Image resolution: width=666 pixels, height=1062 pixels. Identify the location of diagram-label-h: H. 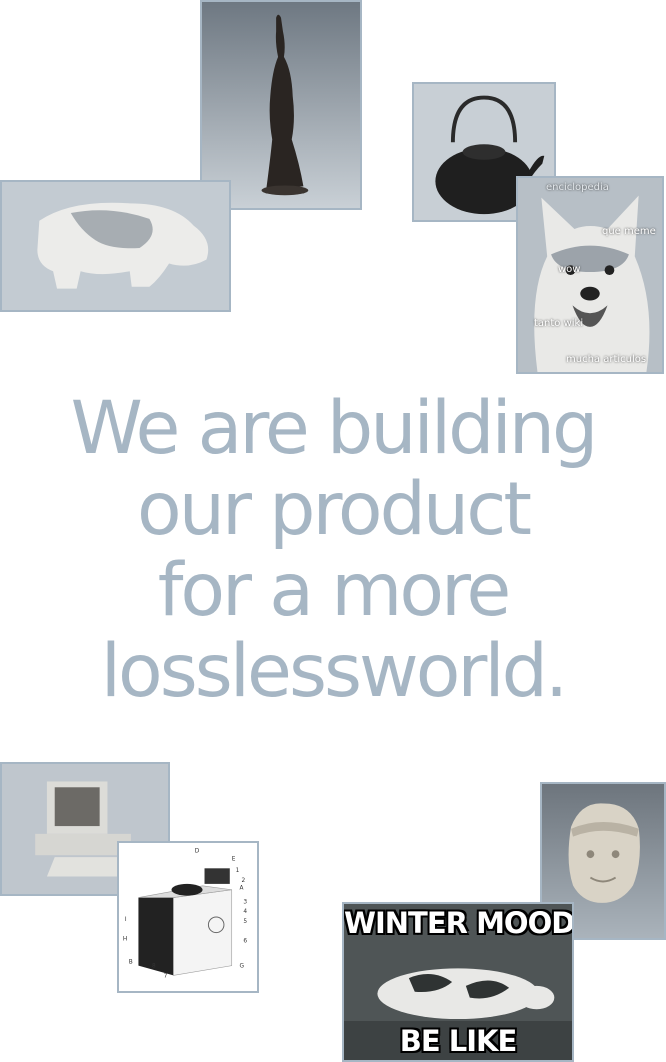
(125, 939).